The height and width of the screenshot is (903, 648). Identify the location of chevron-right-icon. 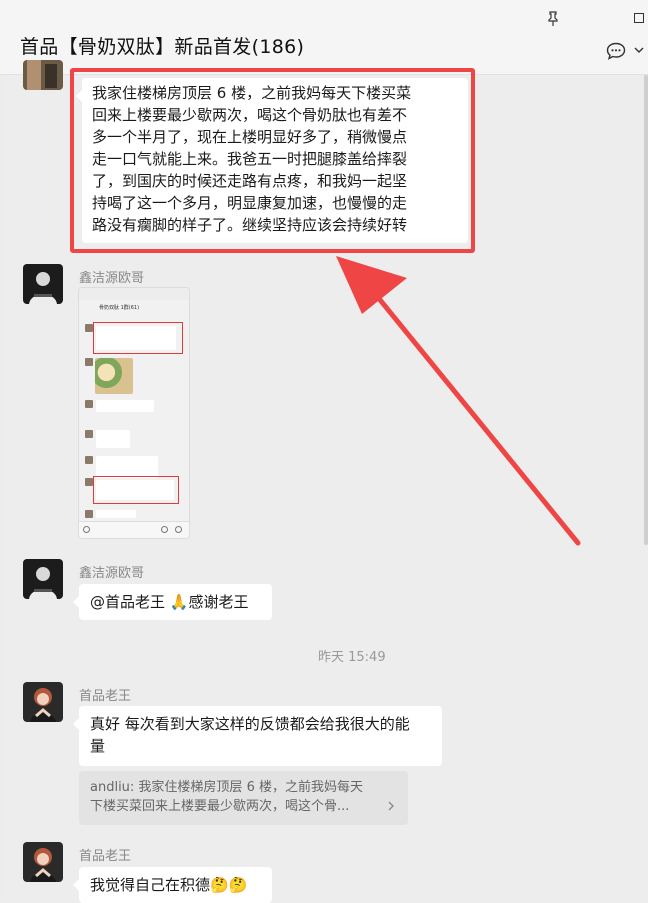
(391, 806).